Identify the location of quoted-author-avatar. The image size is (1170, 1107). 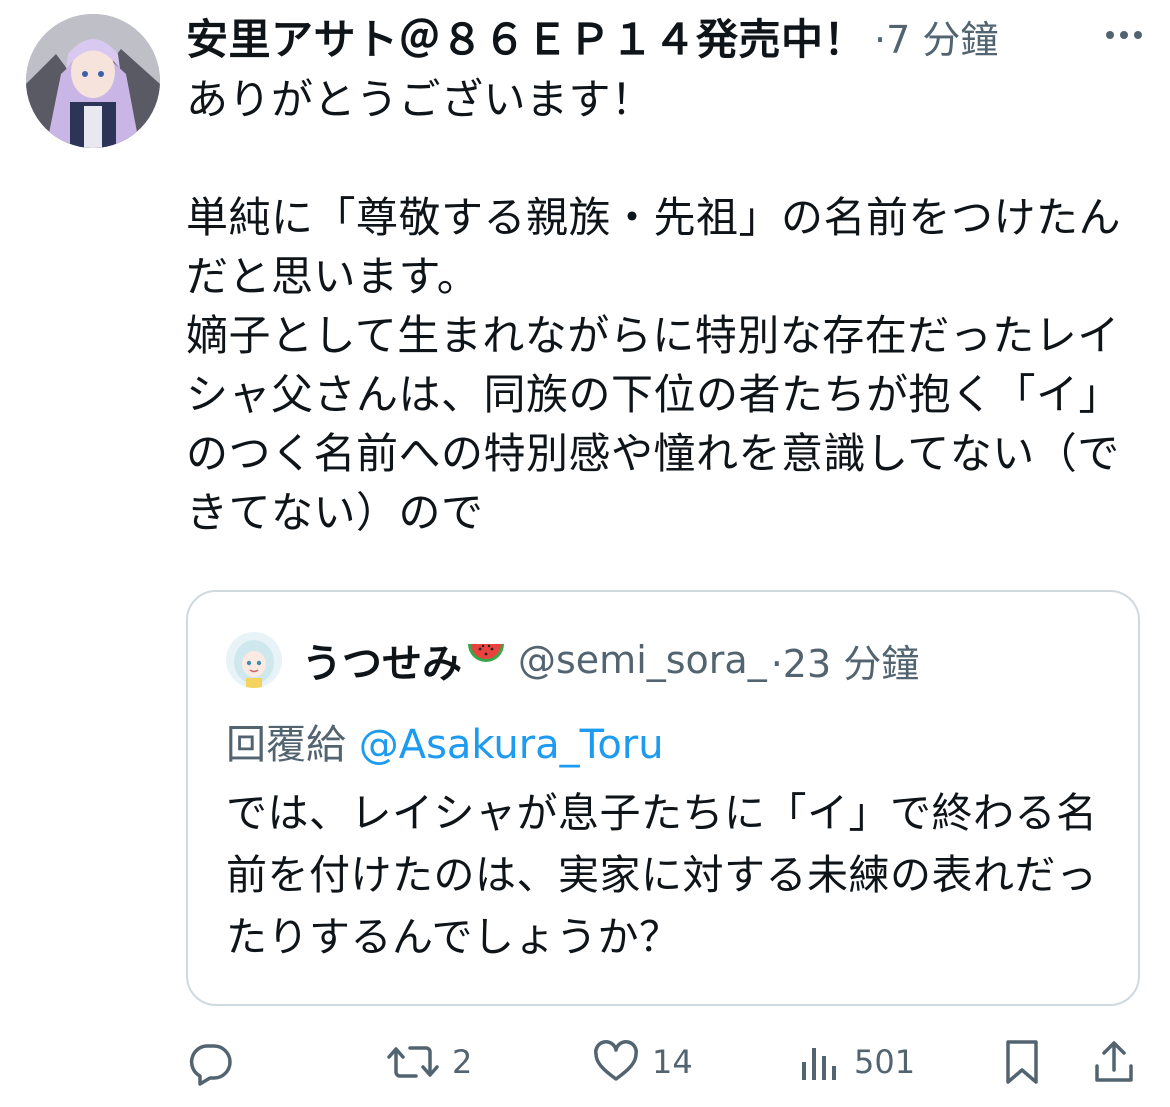
(254, 660).